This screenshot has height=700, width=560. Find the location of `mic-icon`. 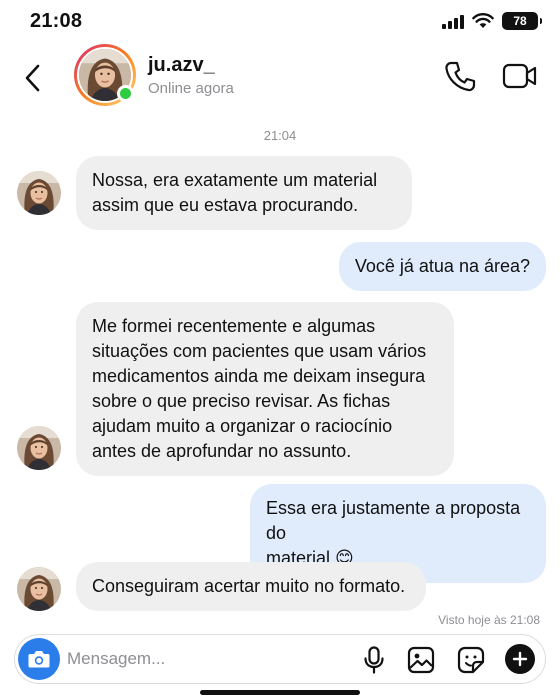

mic-icon is located at coordinates (374, 660).